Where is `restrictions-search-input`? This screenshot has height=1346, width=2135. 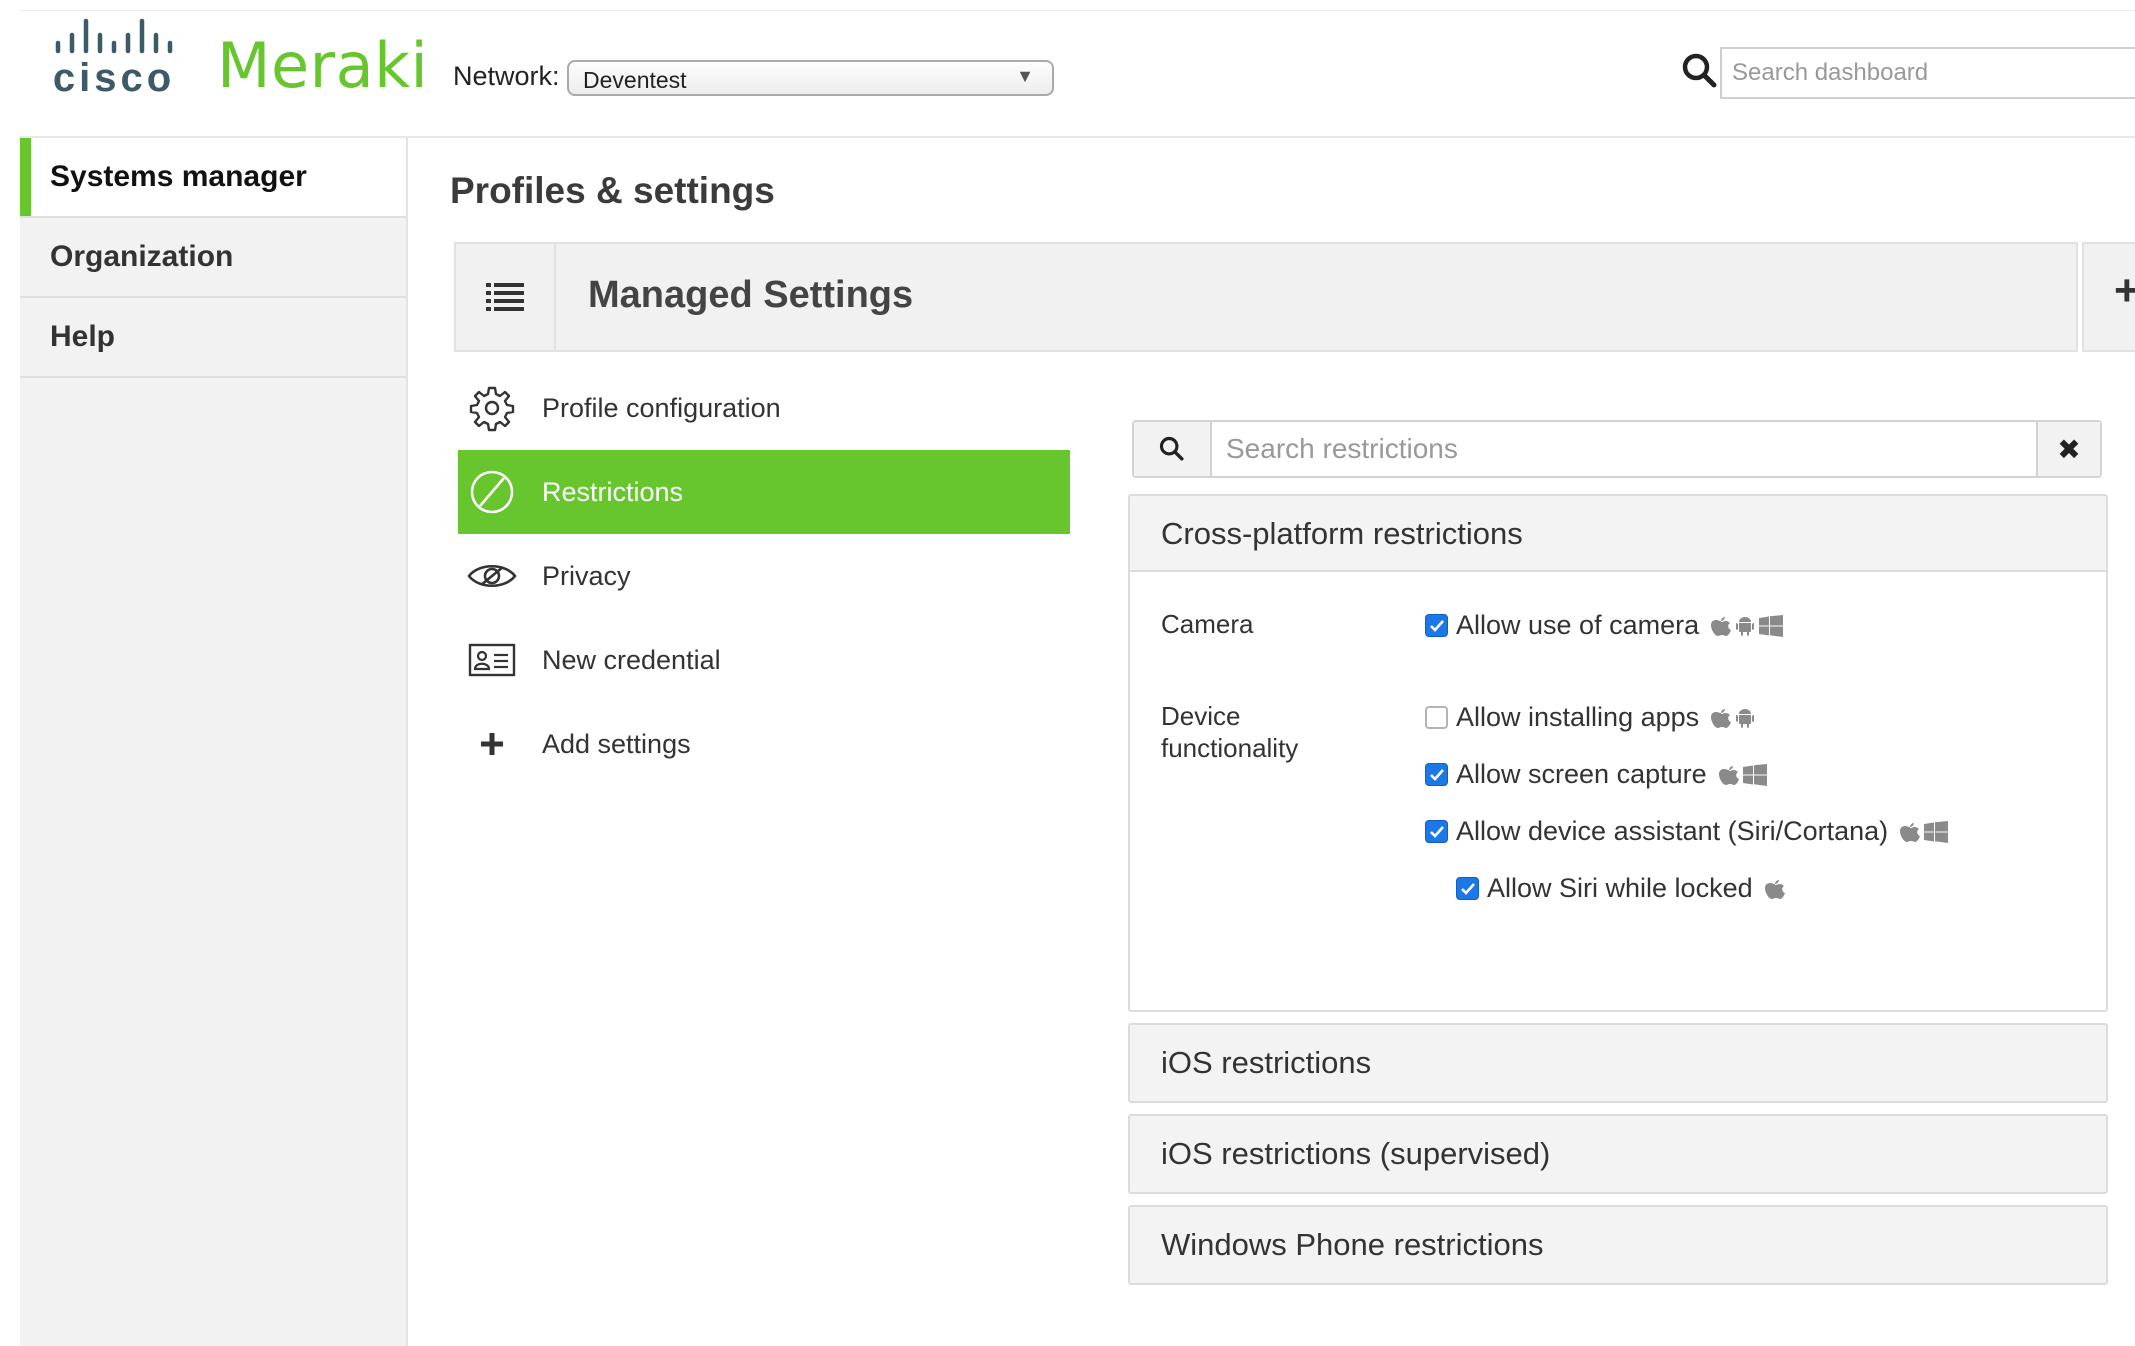
restrictions-search-input is located at coordinates (1584, 449).